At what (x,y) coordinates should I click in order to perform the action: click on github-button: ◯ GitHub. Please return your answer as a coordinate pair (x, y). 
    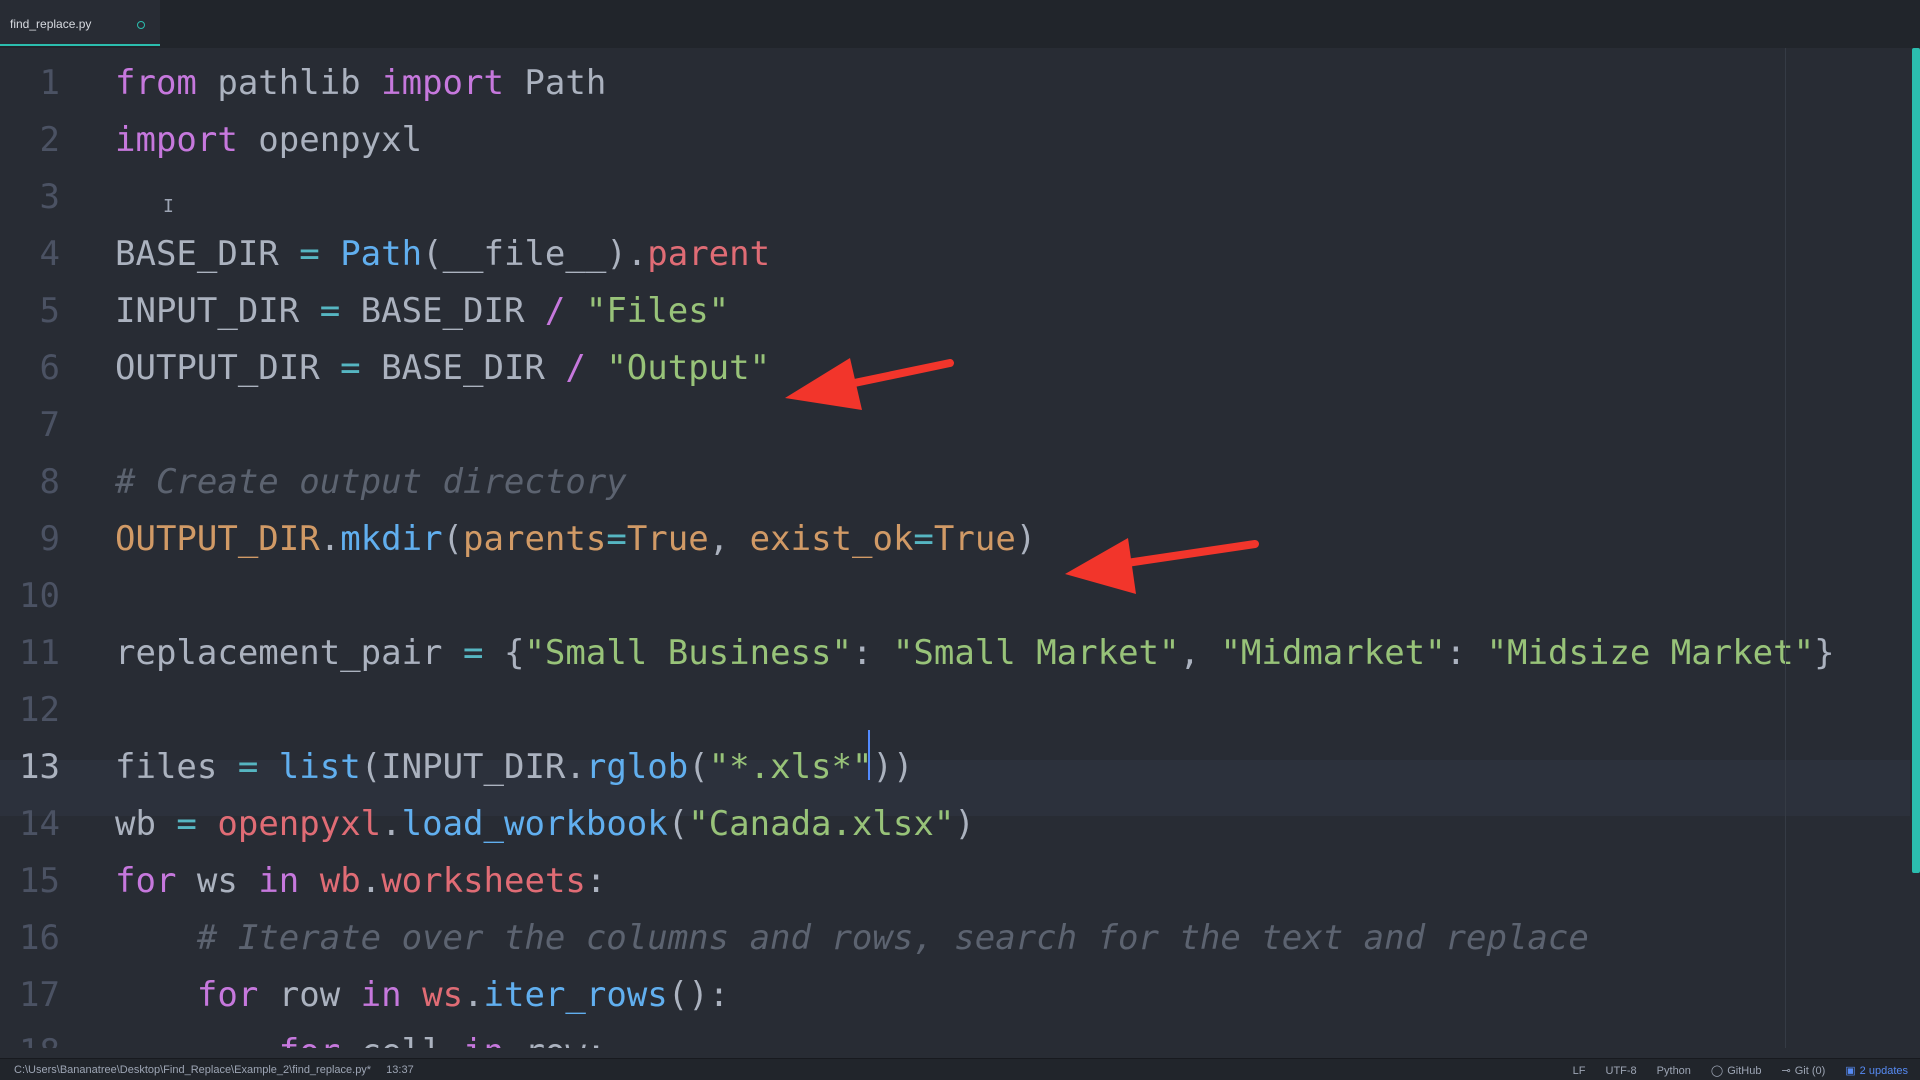
    Looking at the image, I should click on (1736, 1071).